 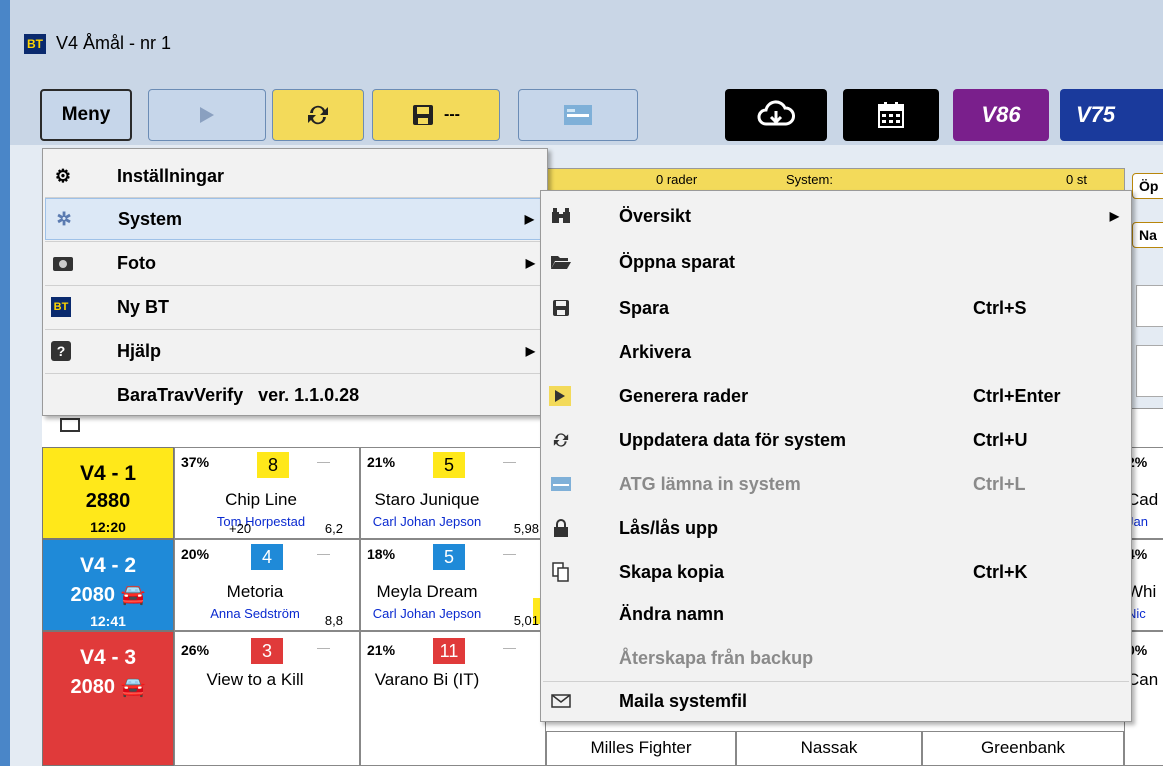 What do you see at coordinates (295, 351) in the screenshot?
I see `menu-item-hjalp: ? Hjälp ▶` at bounding box center [295, 351].